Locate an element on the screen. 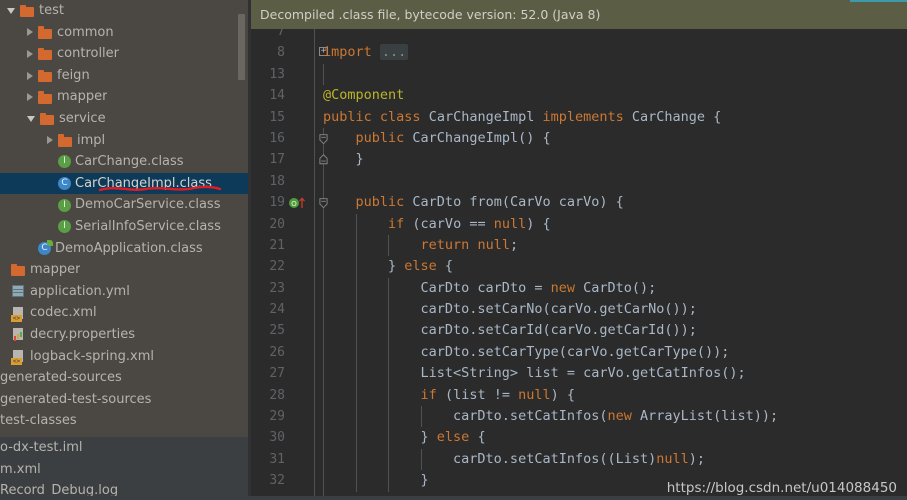 The image size is (907, 500). class-icon is located at coordinates (64, 184).